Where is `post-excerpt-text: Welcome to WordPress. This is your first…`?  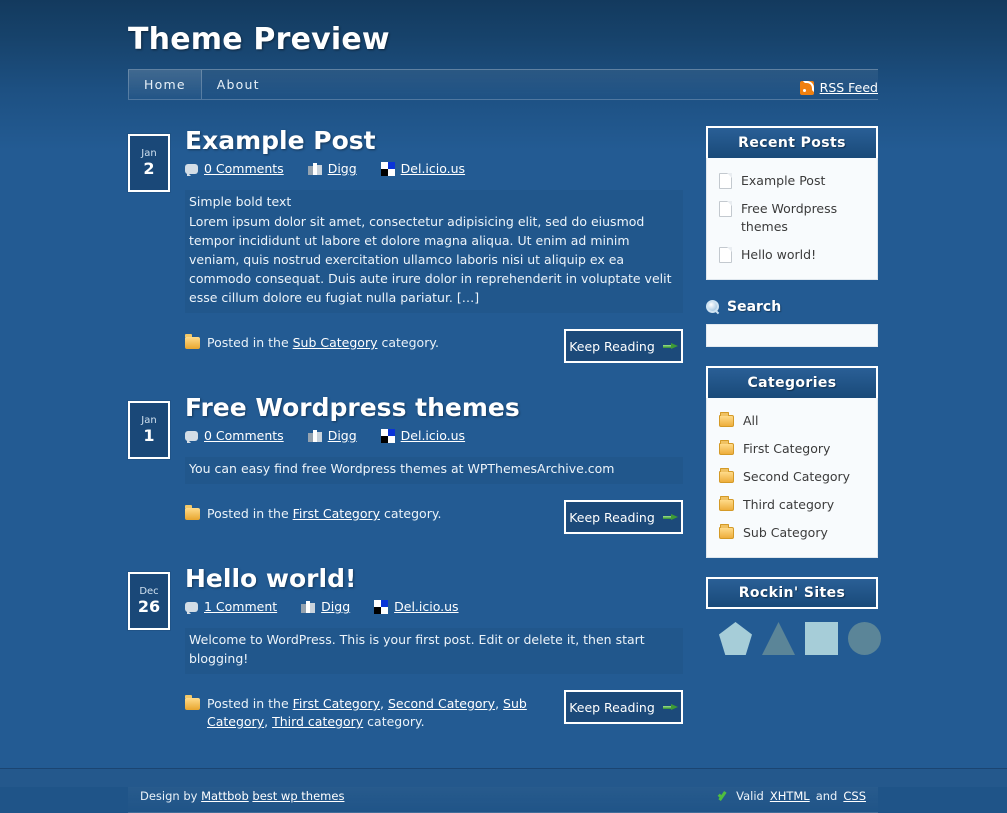 post-excerpt-text: Welcome to WordPress. This is your first… is located at coordinates (417, 649).